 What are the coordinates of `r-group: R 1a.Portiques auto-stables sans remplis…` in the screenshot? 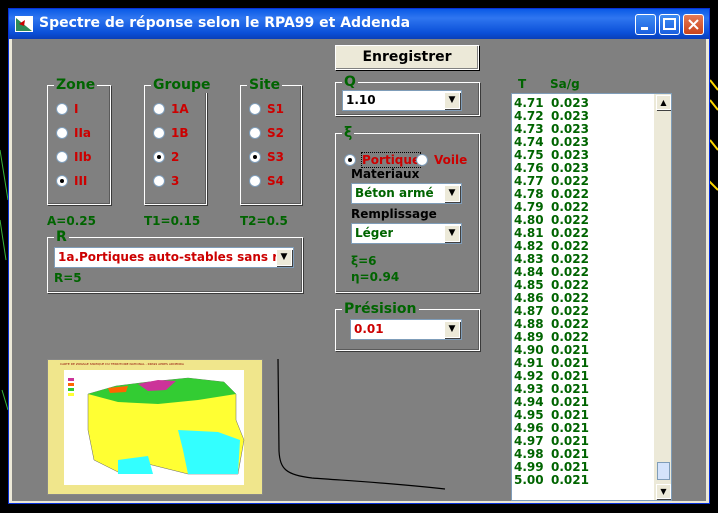 It's located at (175, 261).